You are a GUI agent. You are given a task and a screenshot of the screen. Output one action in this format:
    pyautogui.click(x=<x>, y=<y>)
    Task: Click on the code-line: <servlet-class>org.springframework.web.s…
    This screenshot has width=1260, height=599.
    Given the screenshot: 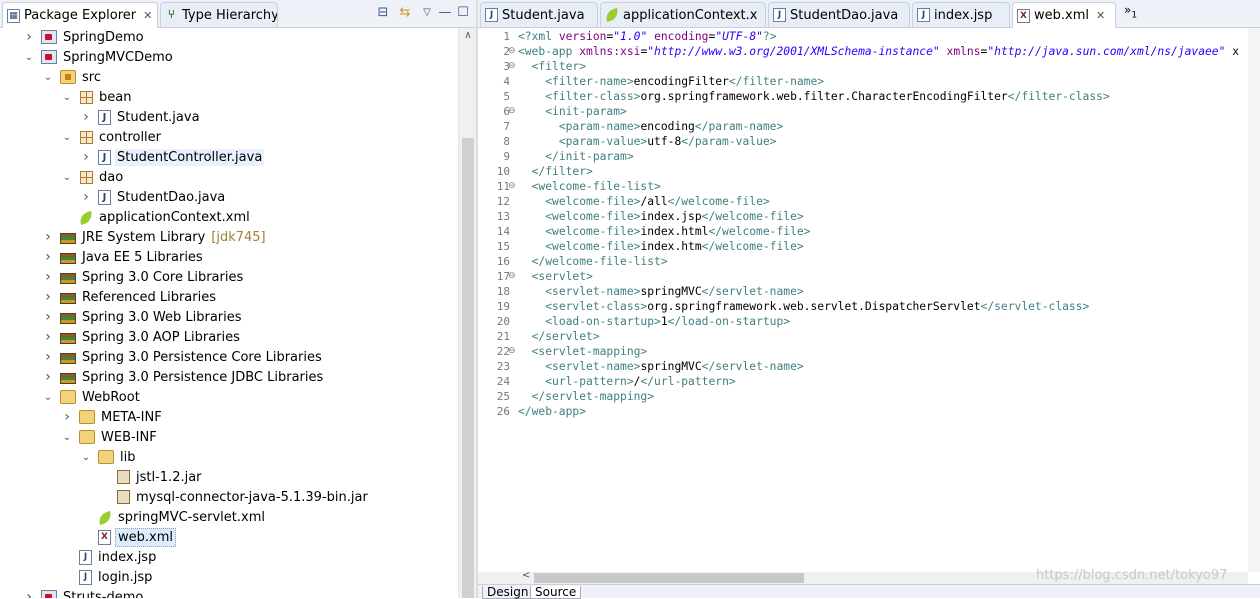 What is the action you would take?
    pyautogui.click(x=803, y=306)
    